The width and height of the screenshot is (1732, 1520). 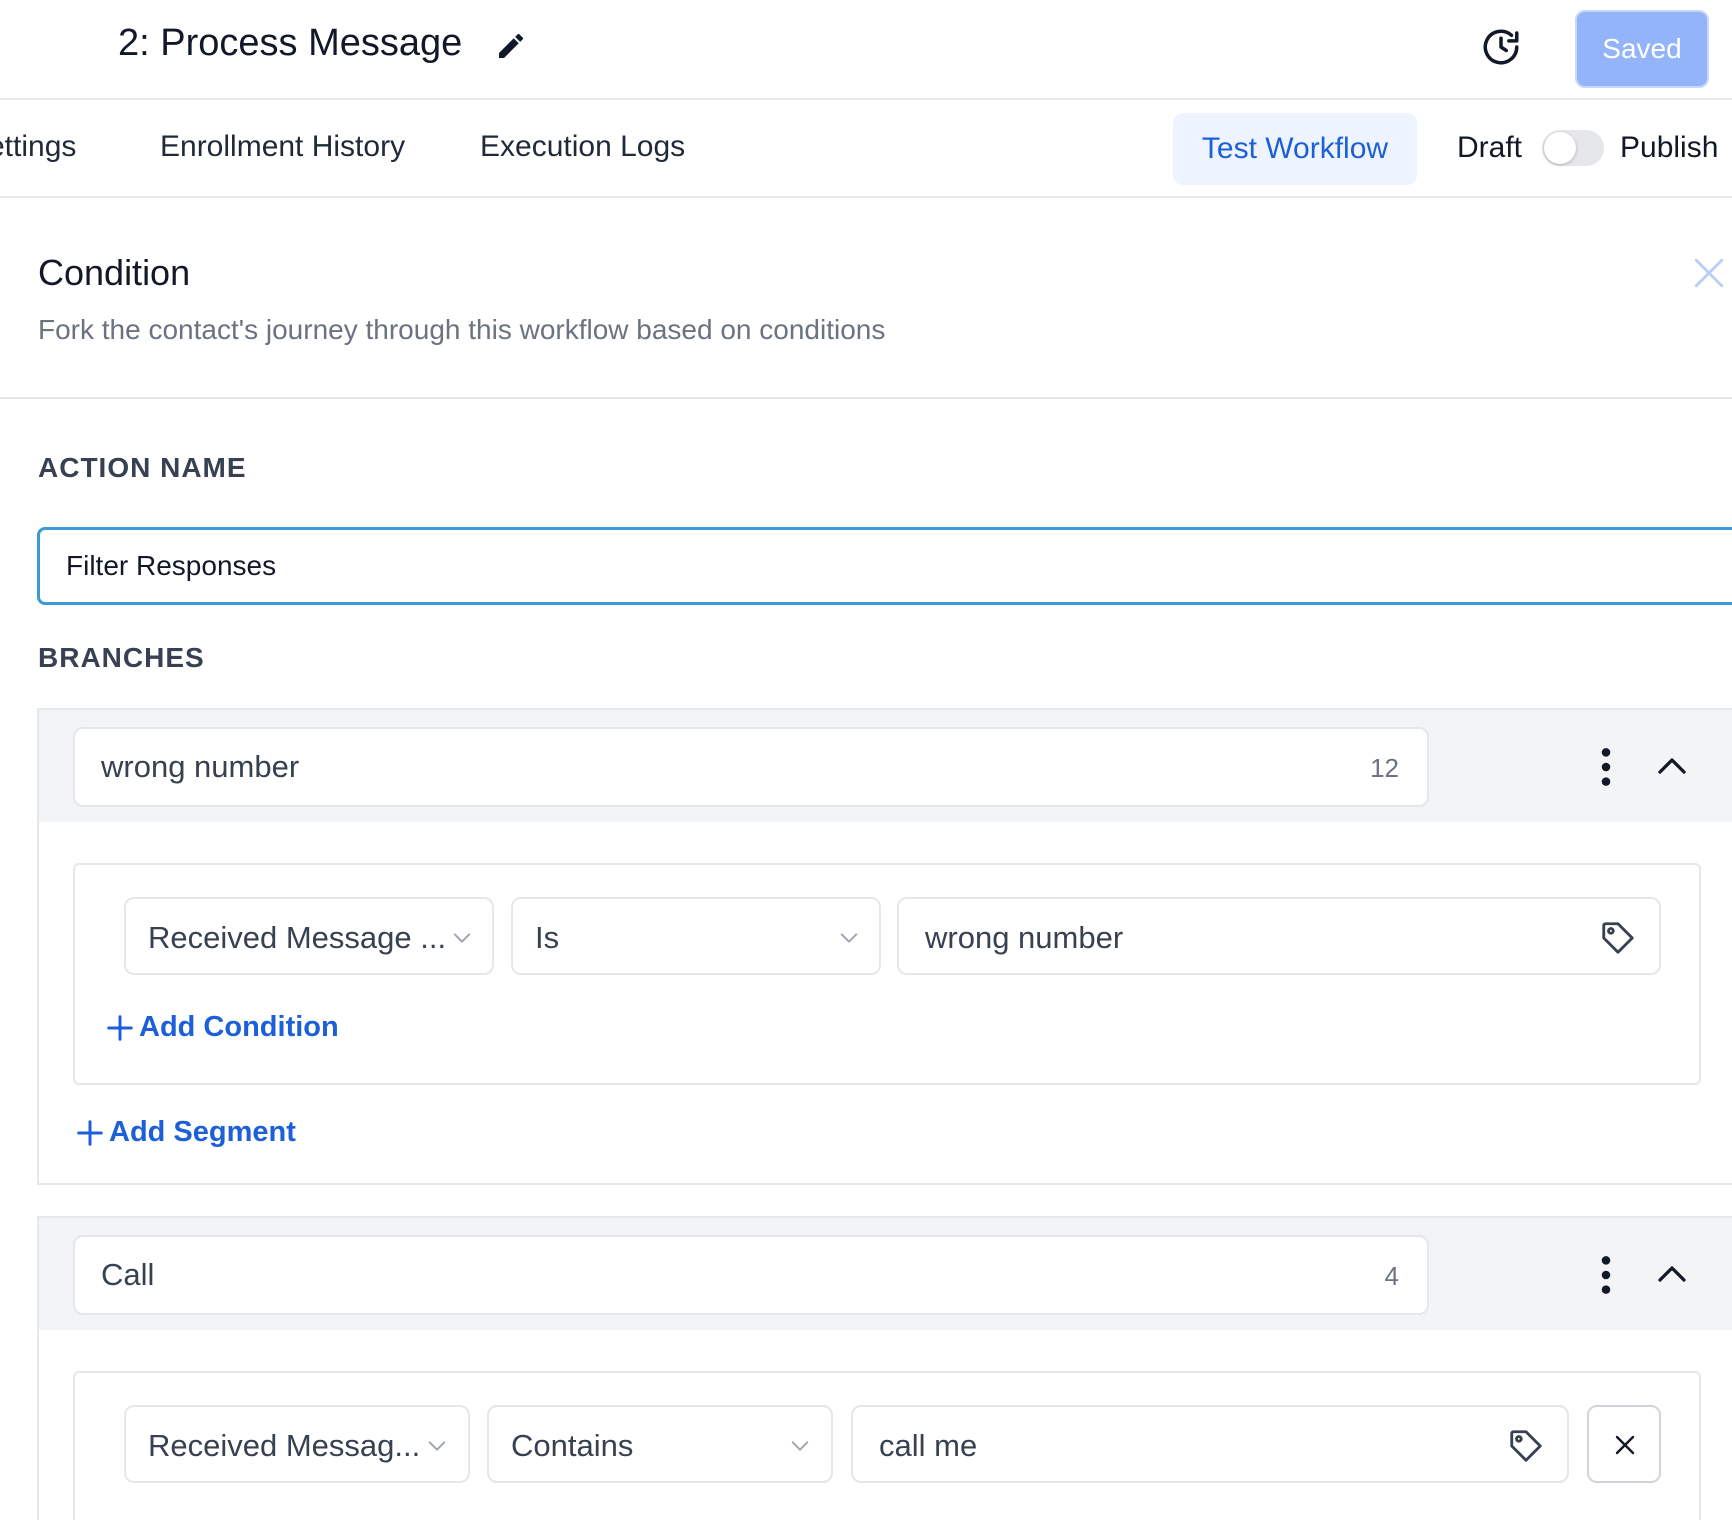 I want to click on branch-name-wrapper: 12, so click(x=751, y=767).